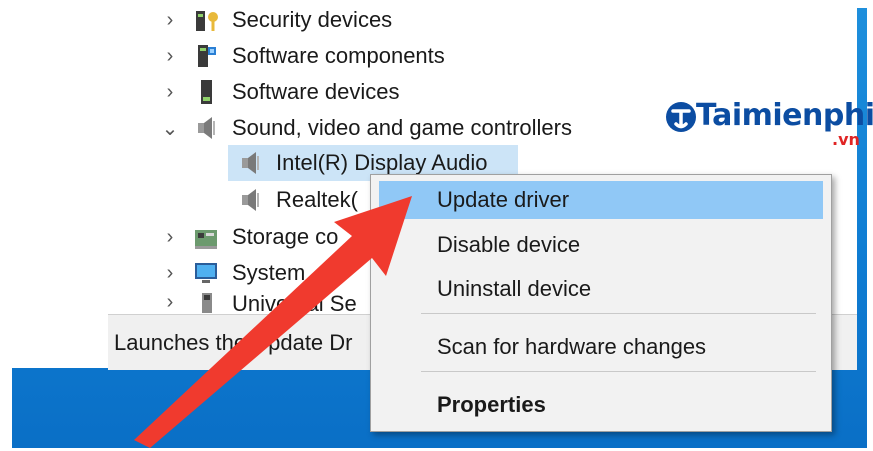 The width and height of the screenshot is (873, 451). I want to click on tree-category-system-devices: › System, so click(233, 273).